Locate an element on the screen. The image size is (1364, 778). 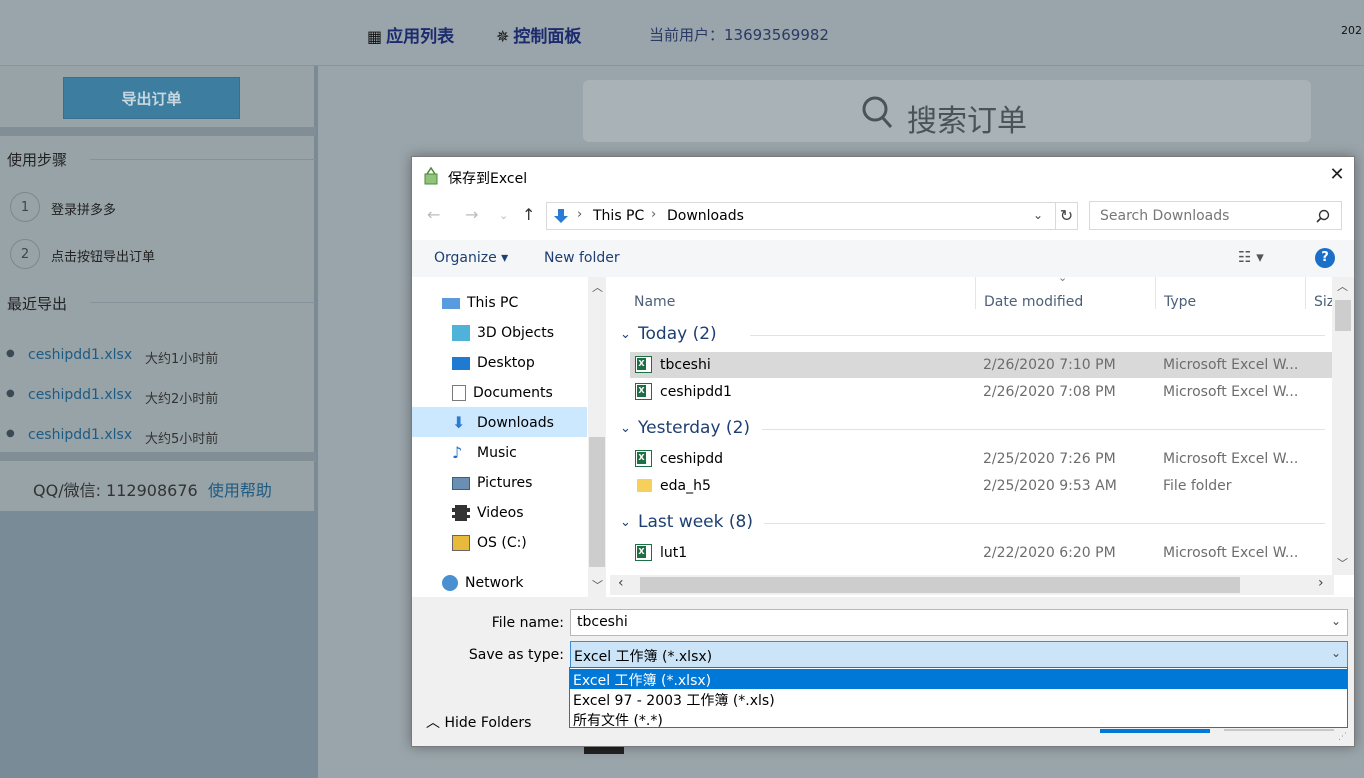
refresh-icon: ↻ is located at coordinates (1066, 216).